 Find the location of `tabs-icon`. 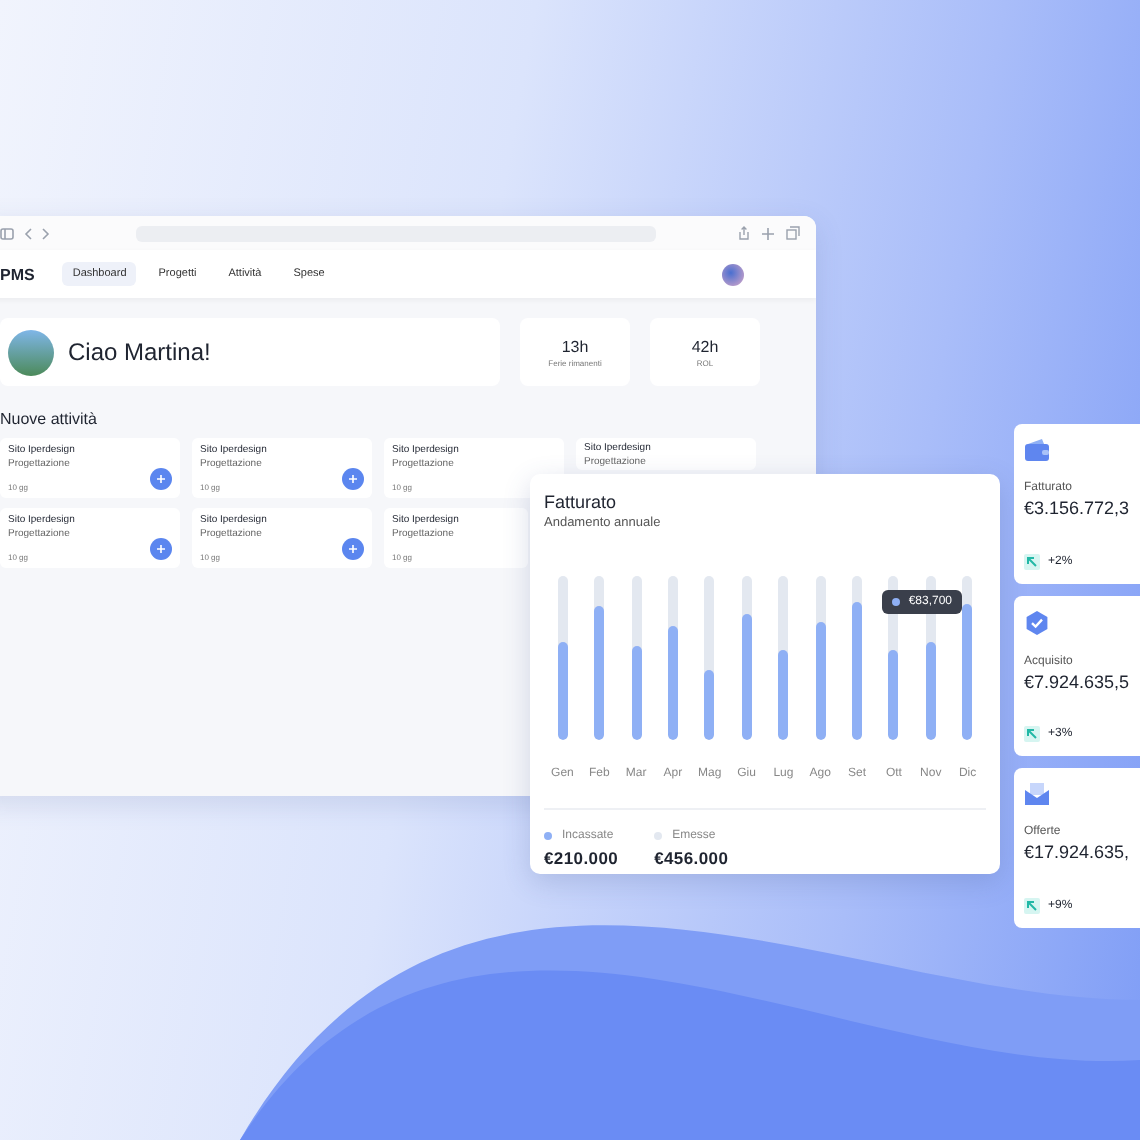

tabs-icon is located at coordinates (793, 233).